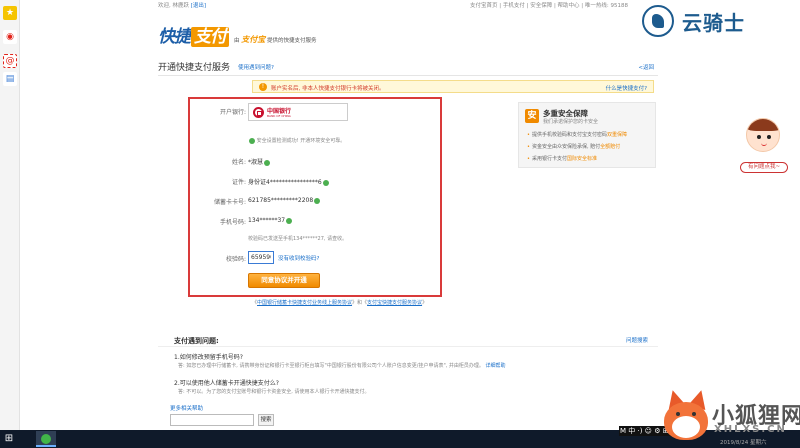 The width and height of the screenshot is (800, 448). What do you see at coordinates (549, 159) in the screenshot?
I see `security-item-text: 采用银行卡支付` at bounding box center [549, 159].